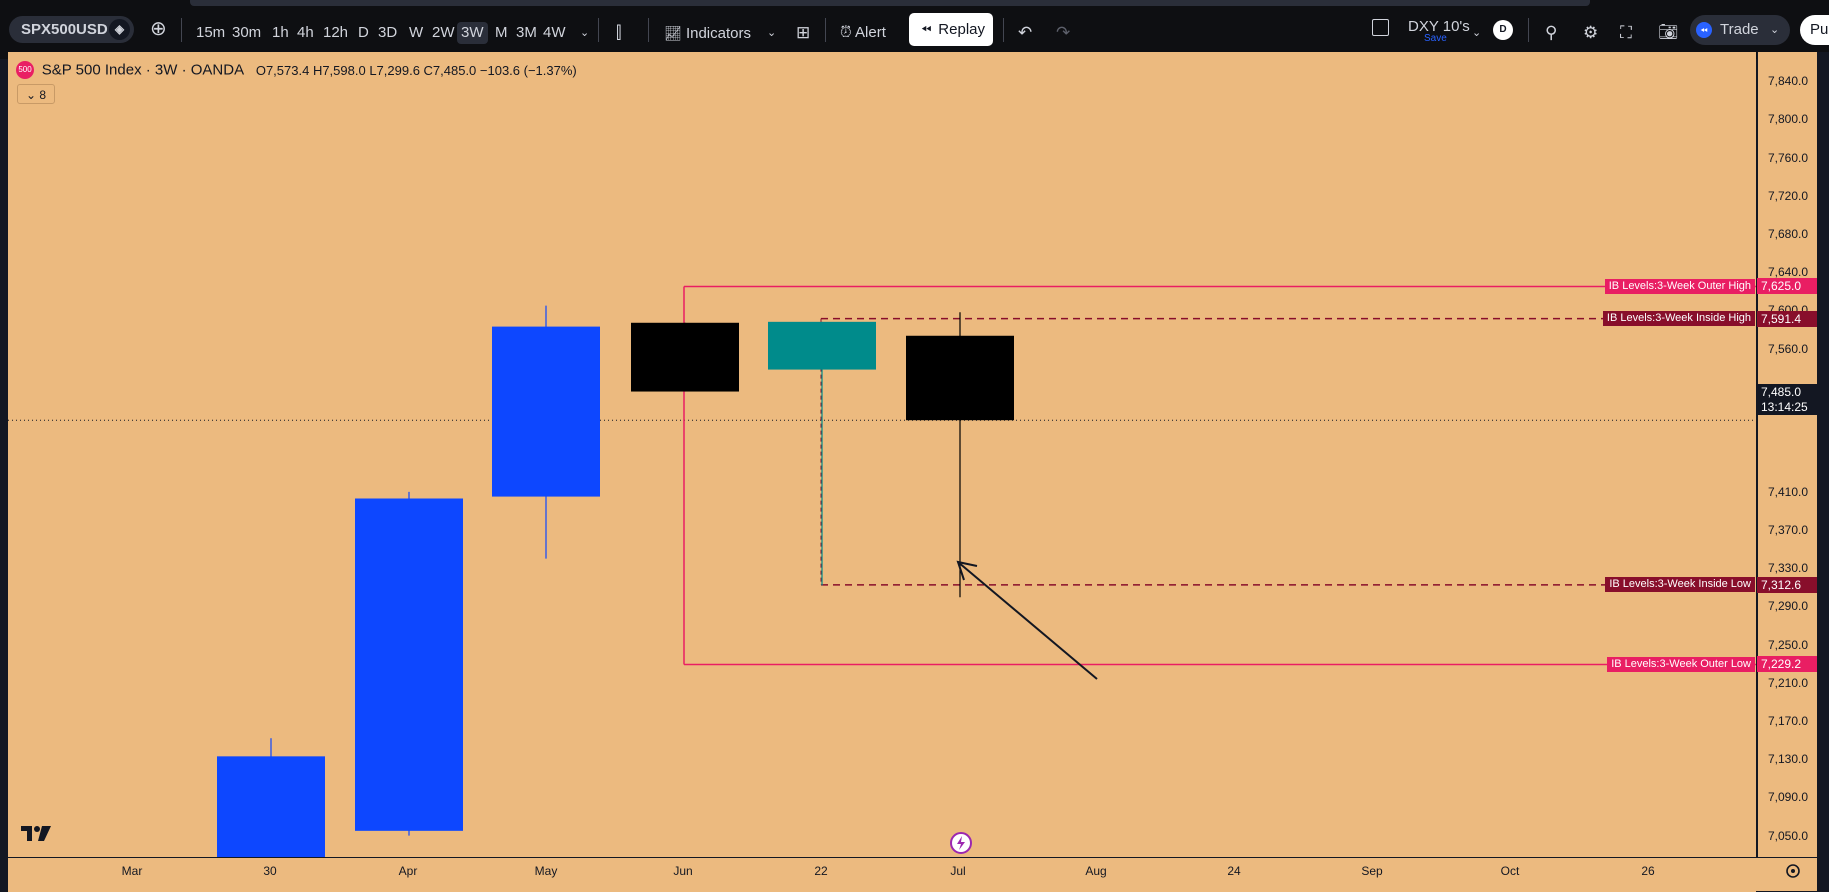 The height and width of the screenshot is (892, 1829). I want to click on indicators-button: 📈︎ Indicators, so click(707, 33).